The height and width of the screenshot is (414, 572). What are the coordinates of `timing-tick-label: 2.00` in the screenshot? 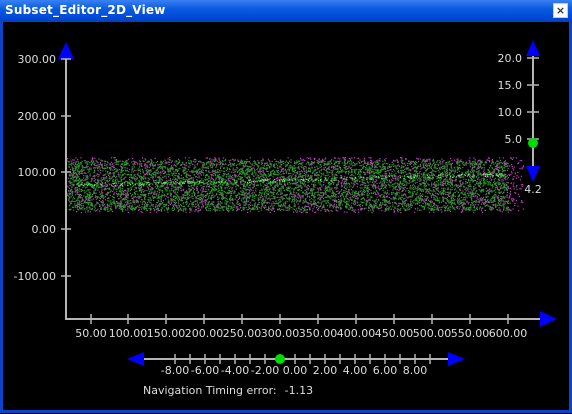 It's located at (325, 370).